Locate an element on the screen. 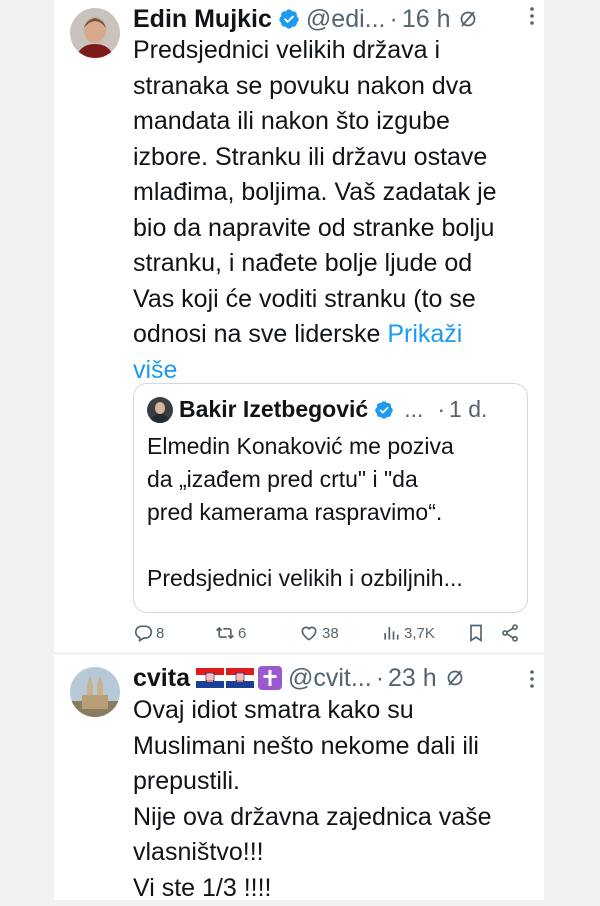  views-icon is located at coordinates (391, 633).